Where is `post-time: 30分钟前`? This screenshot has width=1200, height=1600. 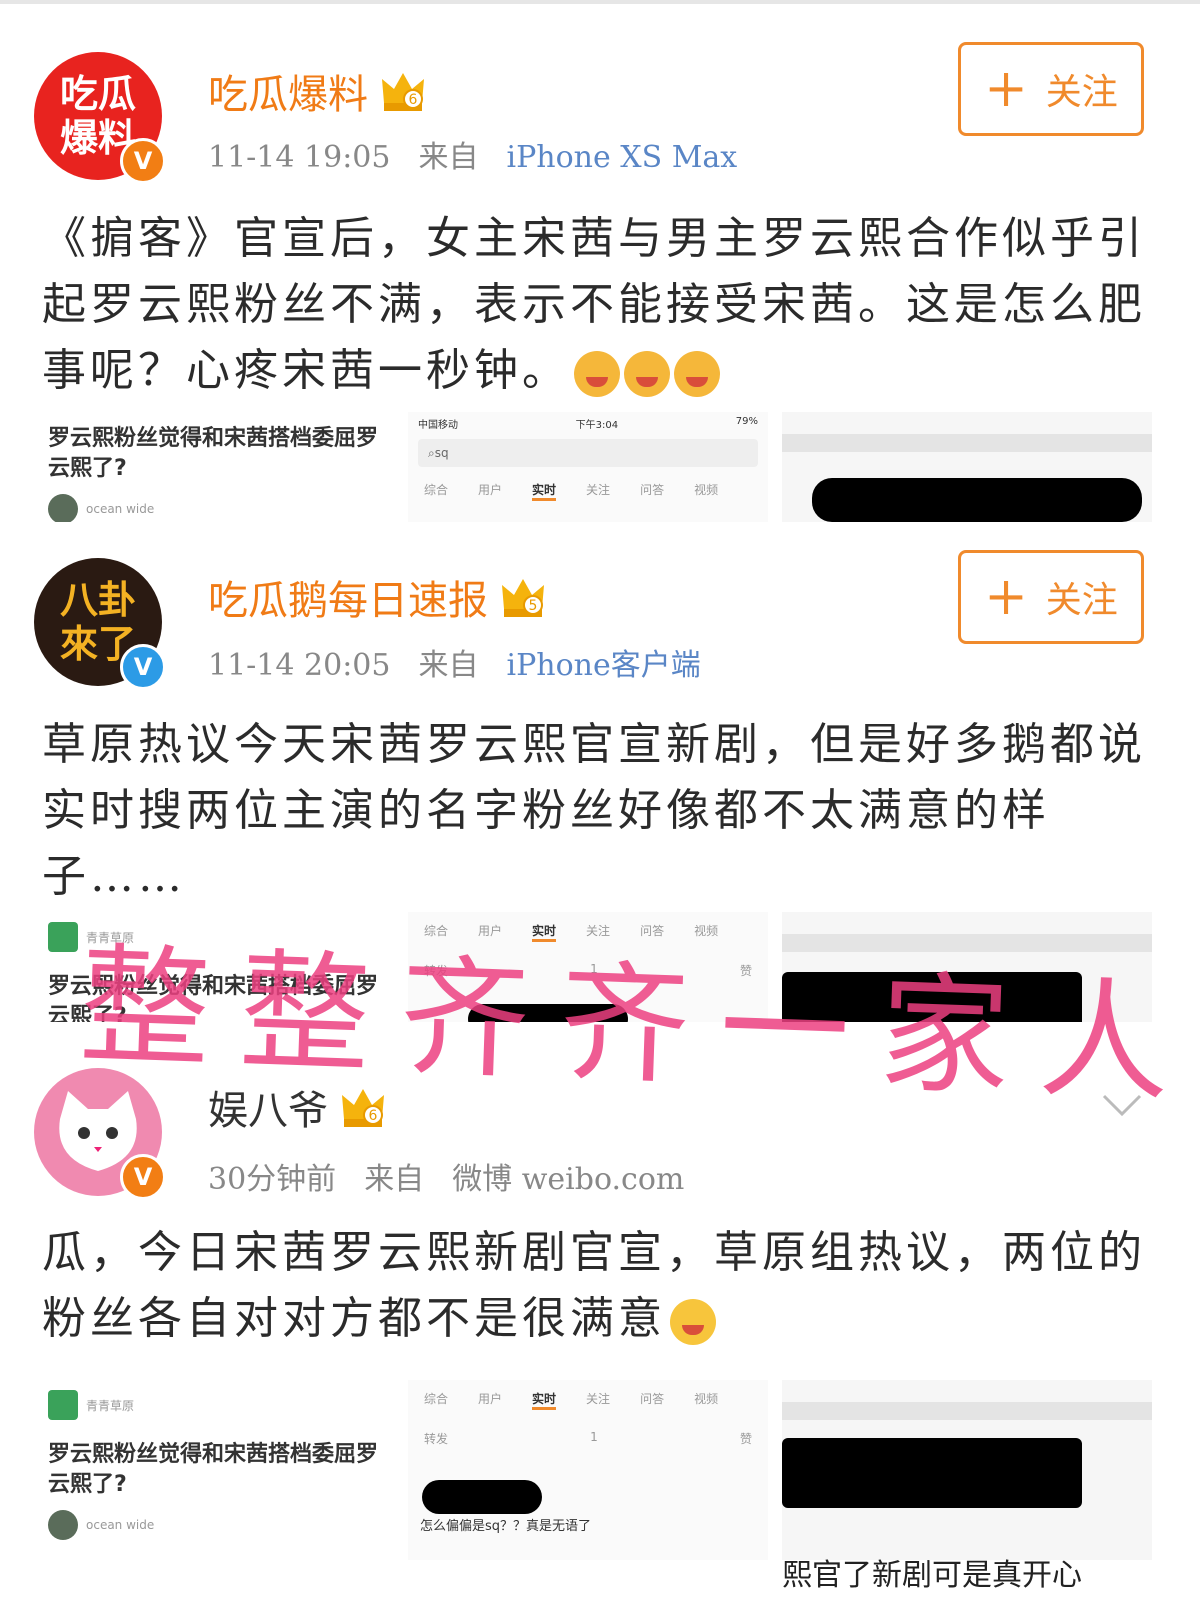
post-time: 30分钟前 is located at coordinates (272, 1179).